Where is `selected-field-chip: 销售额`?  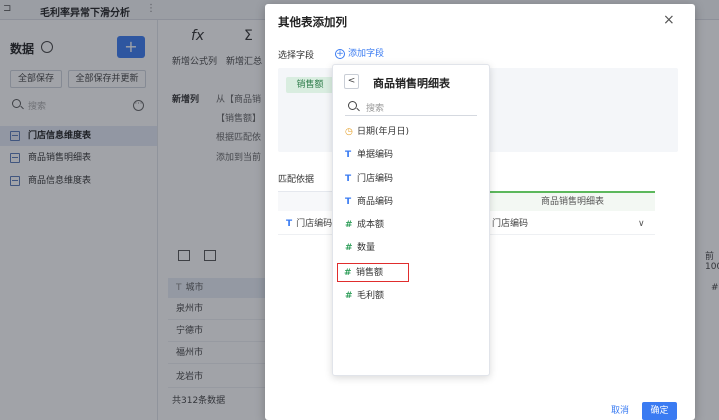 selected-field-chip: 销售额 is located at coordinates (310, 85).